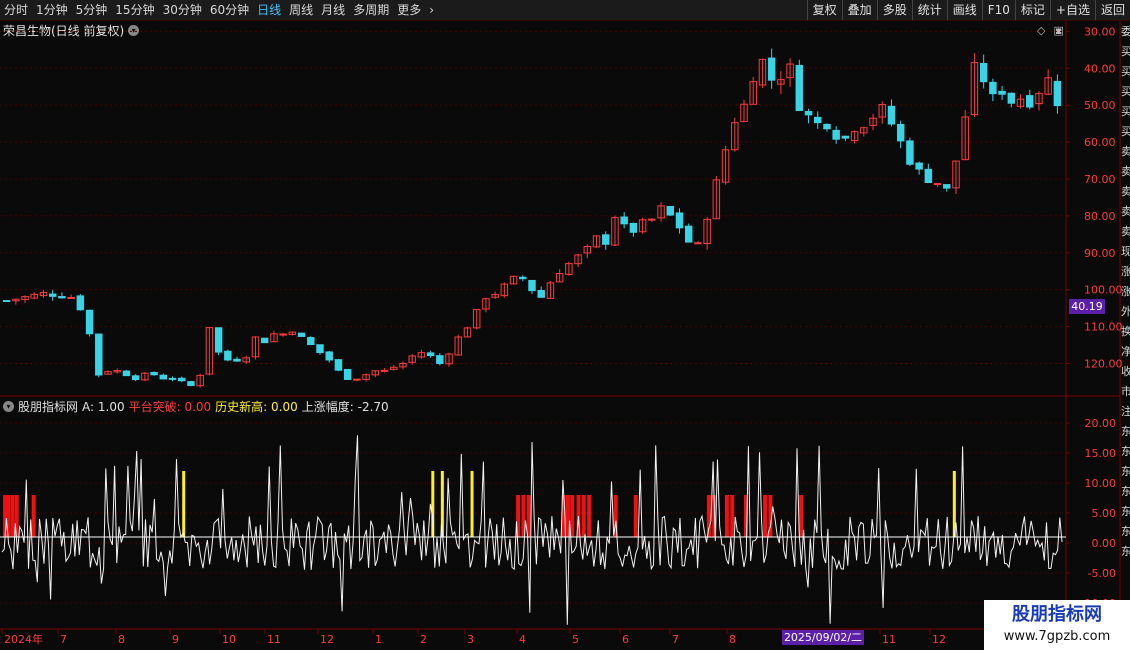  Describe the element at coordinates (1103, 363) in the screenshot. I see `price-tick-label: 120.00` at that location.